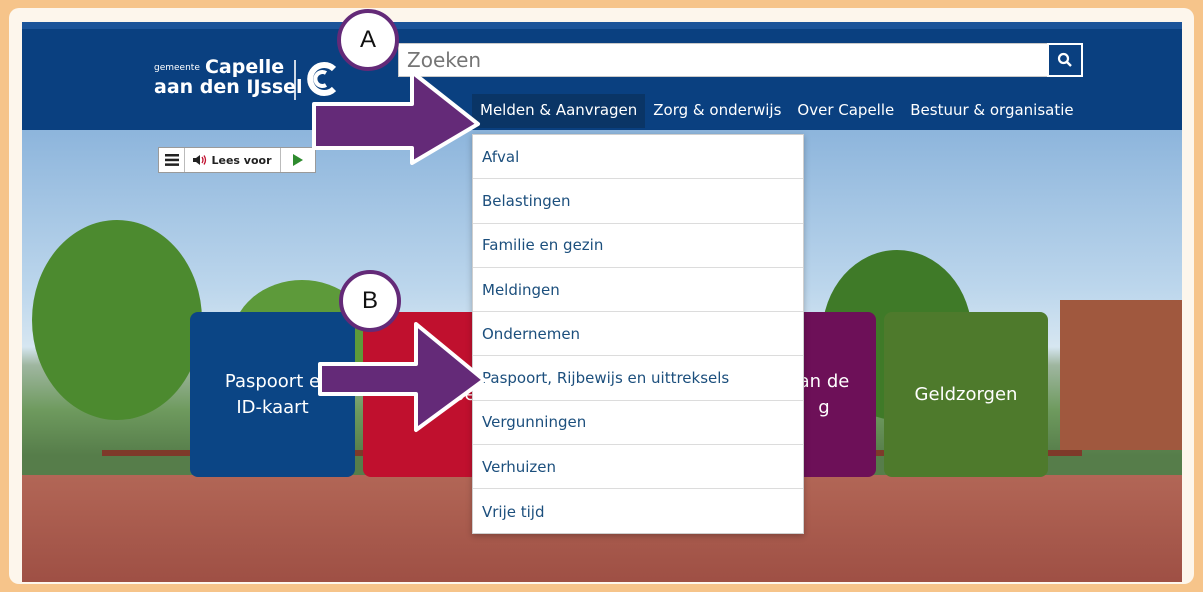 This screenshot has width=1203, height=592. I want to click on logo-line2: aan den IJssel, so click(228, 87).